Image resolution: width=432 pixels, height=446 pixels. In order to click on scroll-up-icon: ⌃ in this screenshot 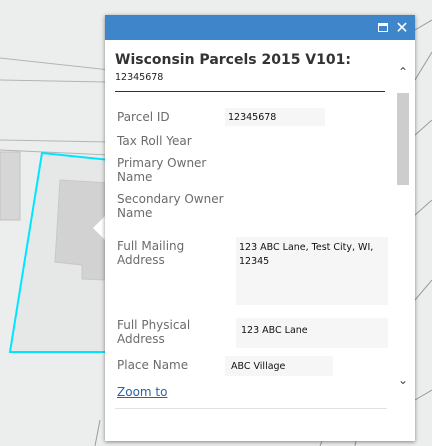, I will do `click(403, 72)`.